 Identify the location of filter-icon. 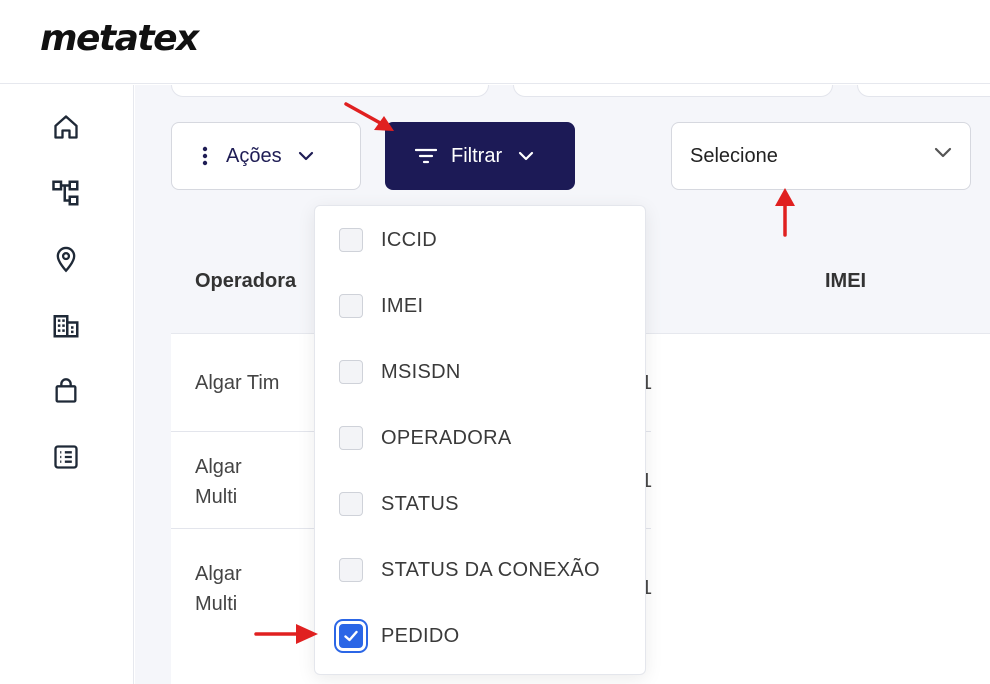
(426, 156).